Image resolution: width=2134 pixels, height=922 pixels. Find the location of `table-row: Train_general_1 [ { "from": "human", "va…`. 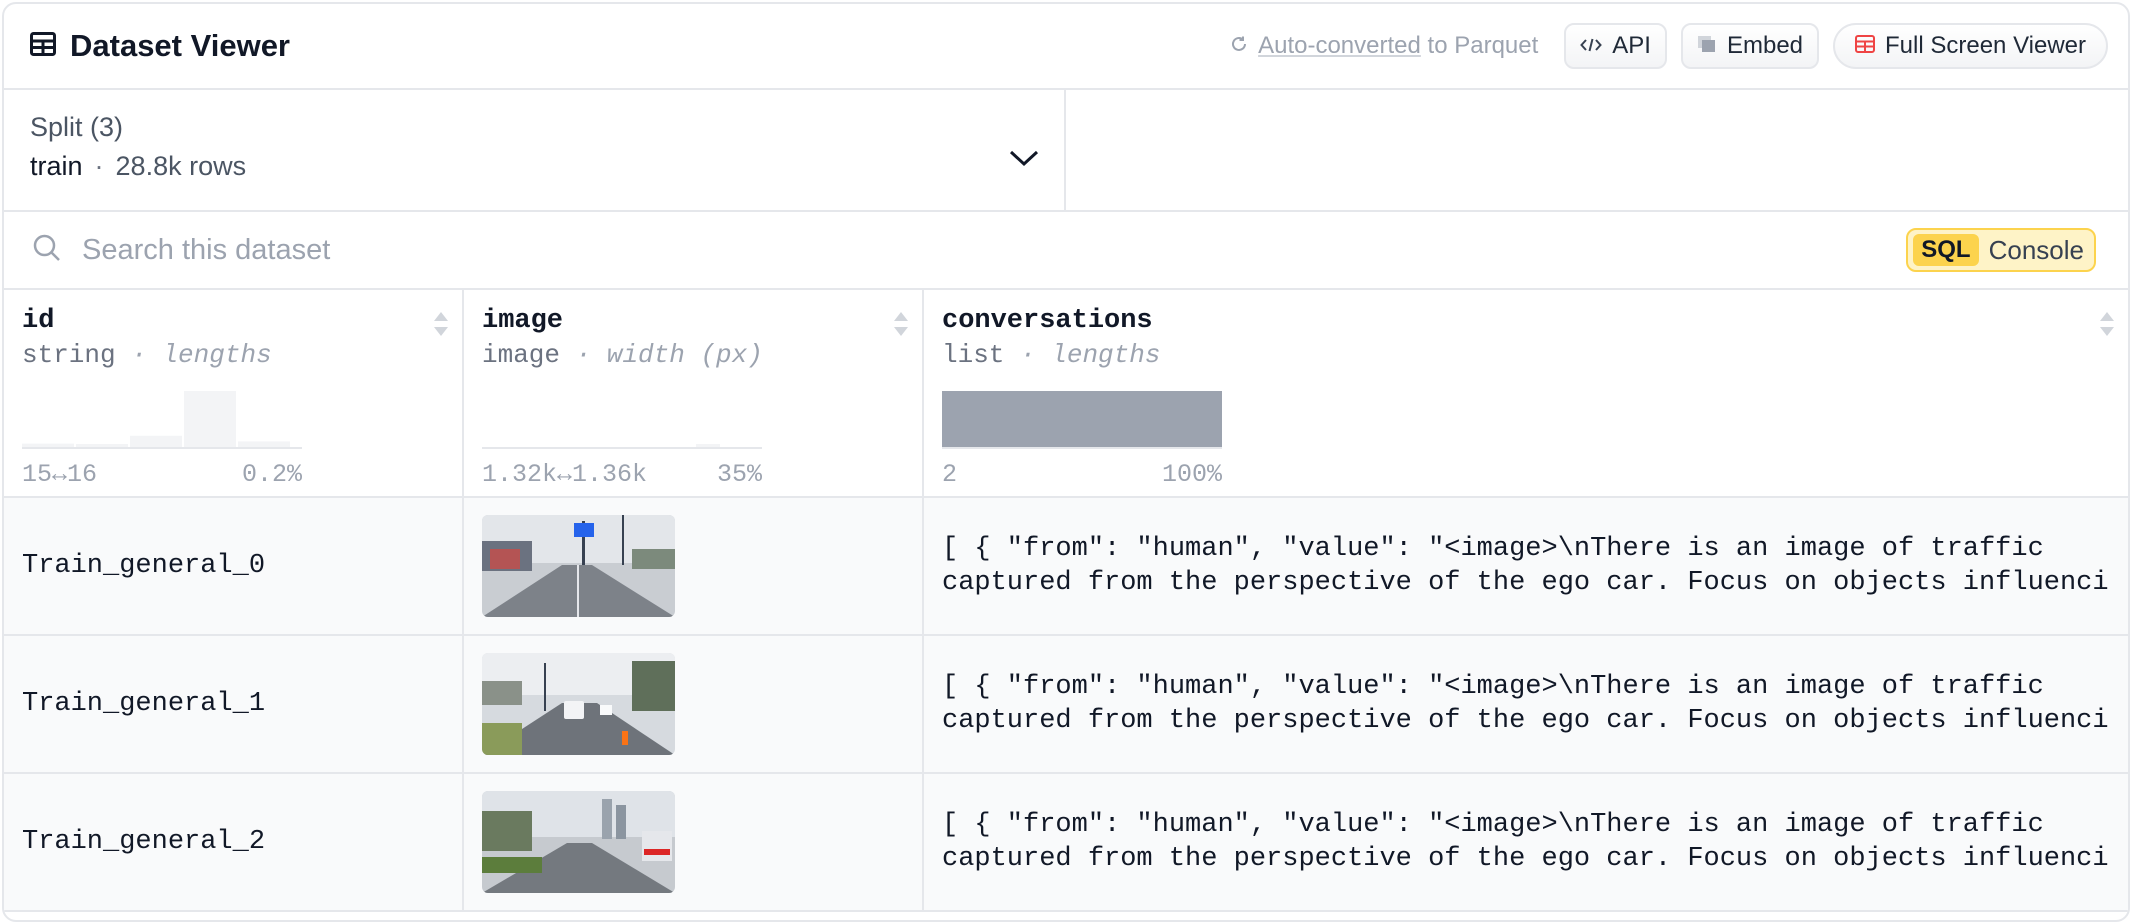

table-row: Train_general_1 [ { "from": "human", "va… is located at coordinates (1066, 705).